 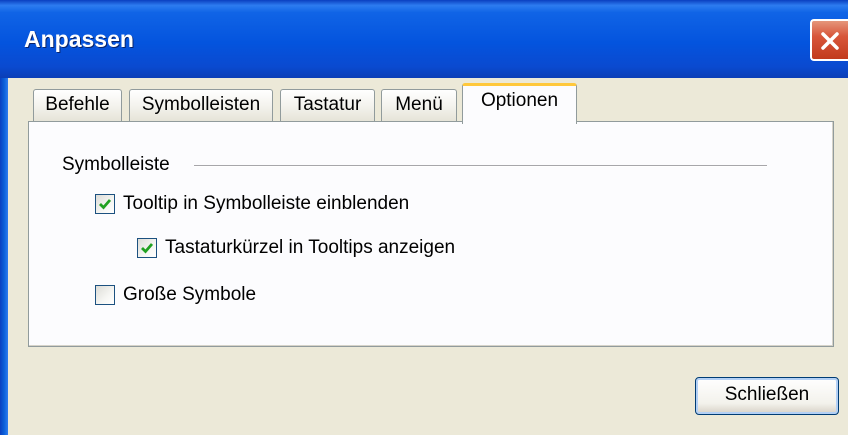 What do you see at coordinates (310, 247) in the screenshot?
I see `shortcuts-checkbox-label: Tastaturkürzel in Tooltips anzeigen` at bounding box center [310, 247].